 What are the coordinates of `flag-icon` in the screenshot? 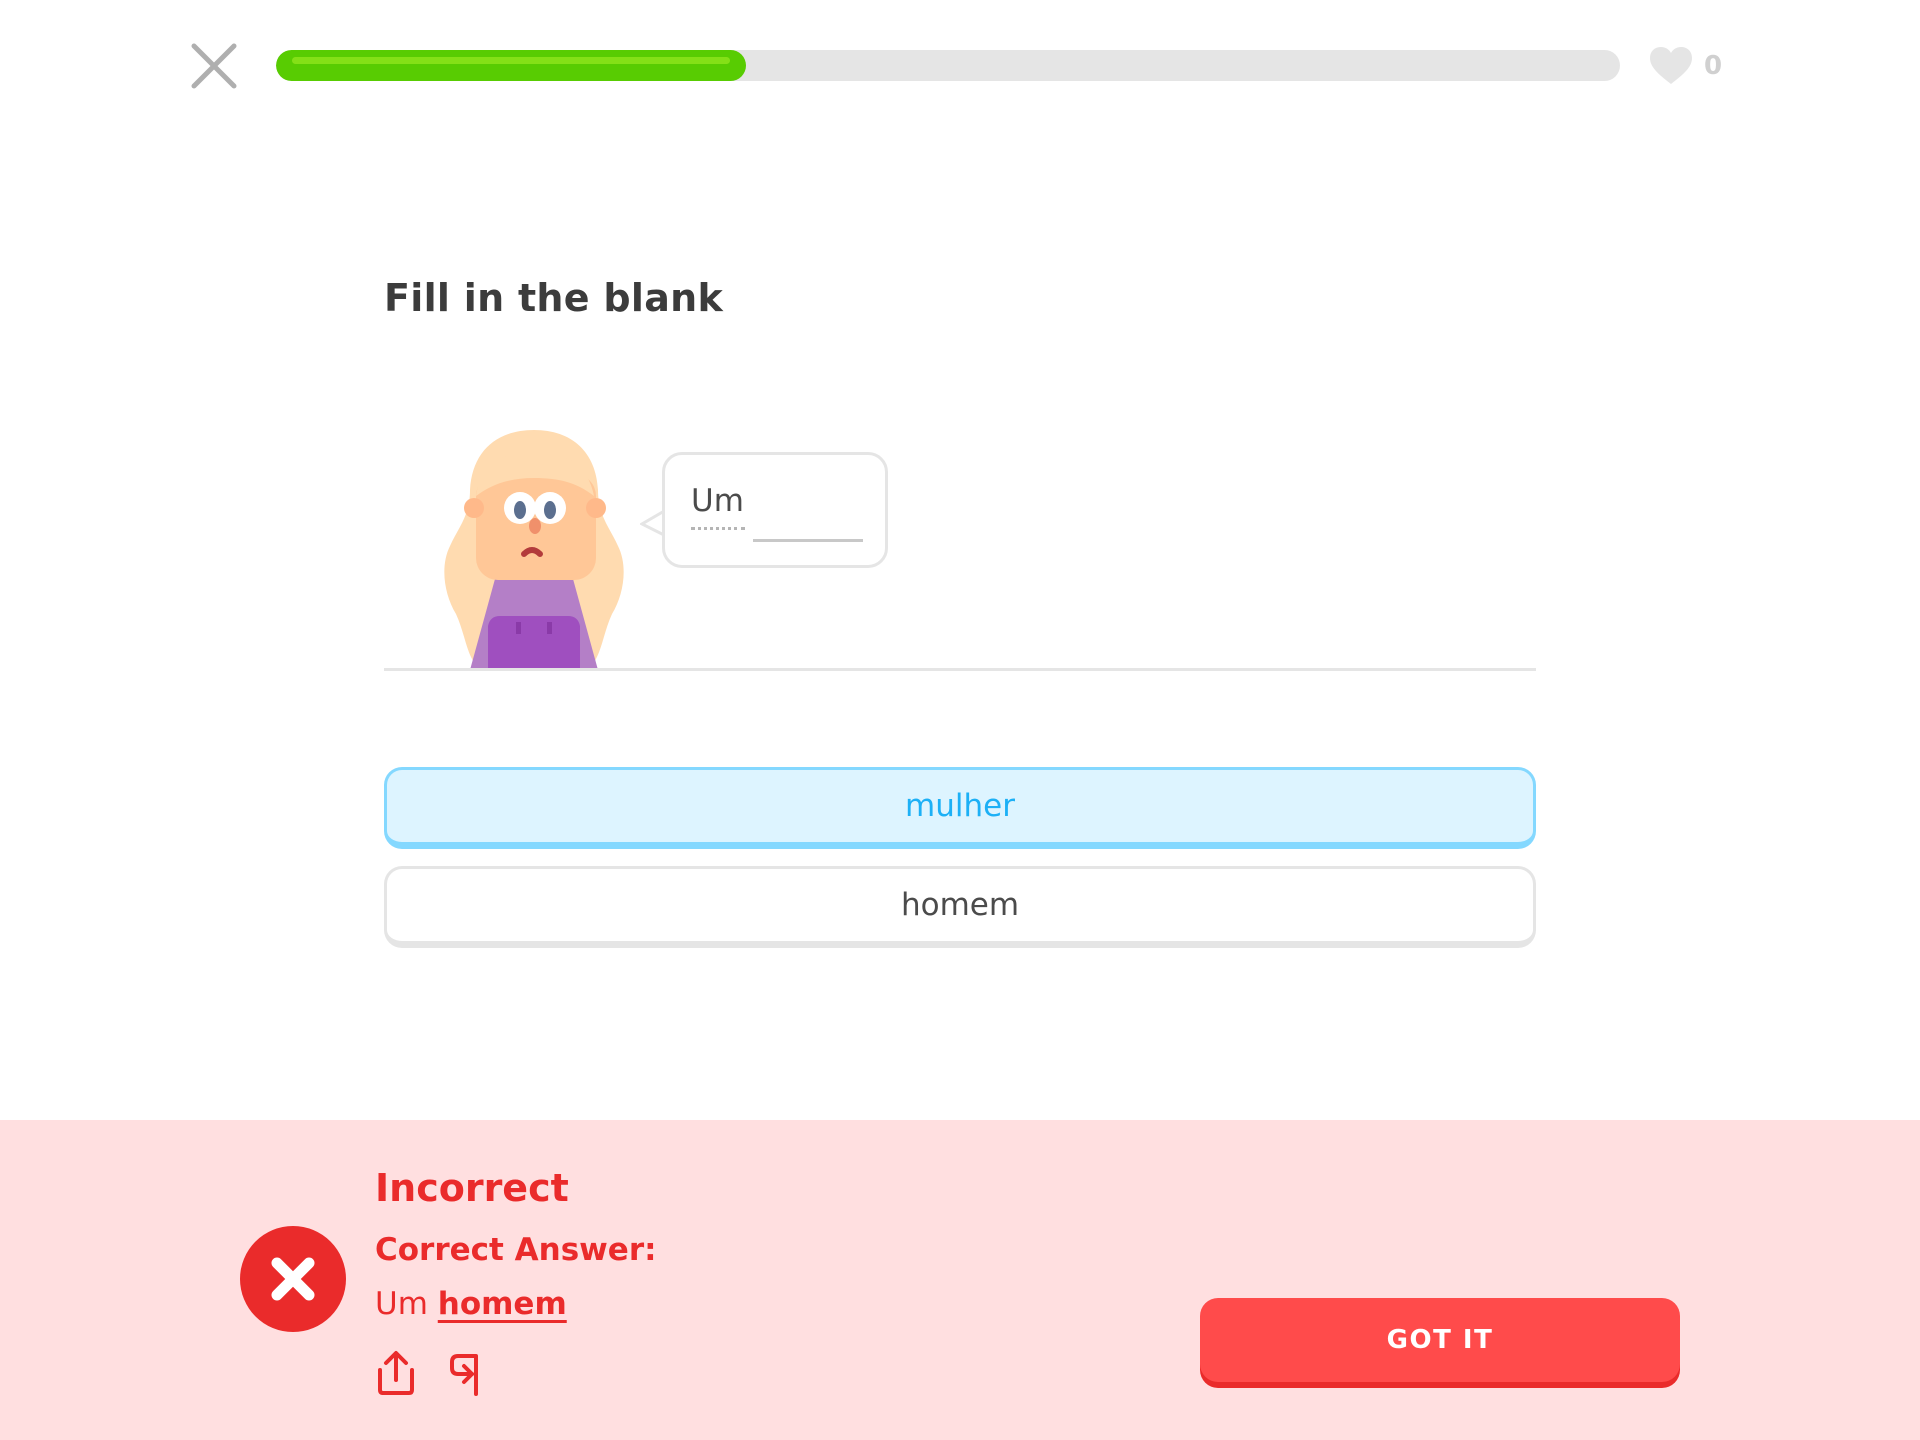 It's located at (464, 1375).